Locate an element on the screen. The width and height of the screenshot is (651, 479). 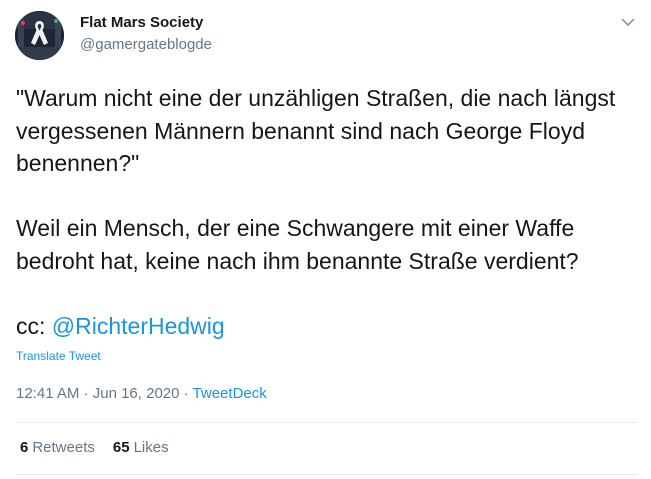
cc-prefix: cc: is located at coordinates (34, 325).